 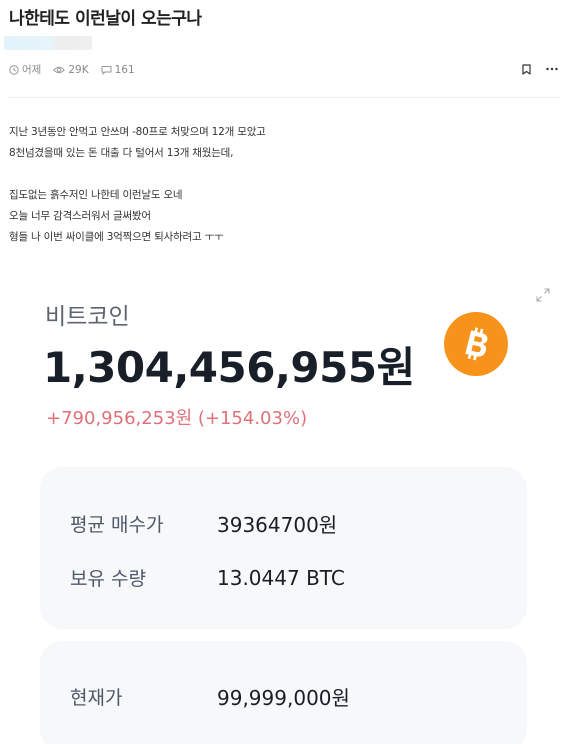 What do you see at coordinates (121, 153) in the screenshot?
I see `post-body-line: 8천넘겼을때 있는 돈 대출 다 털어서 13개 채웠는데,` at bounding box center [121, 153].